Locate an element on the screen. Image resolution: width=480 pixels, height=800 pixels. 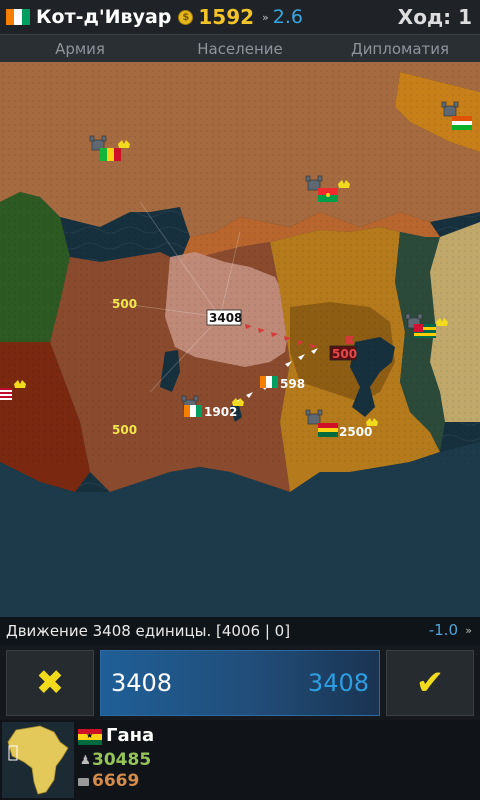
flag-togo-icon is located at coordinates (425, 331).